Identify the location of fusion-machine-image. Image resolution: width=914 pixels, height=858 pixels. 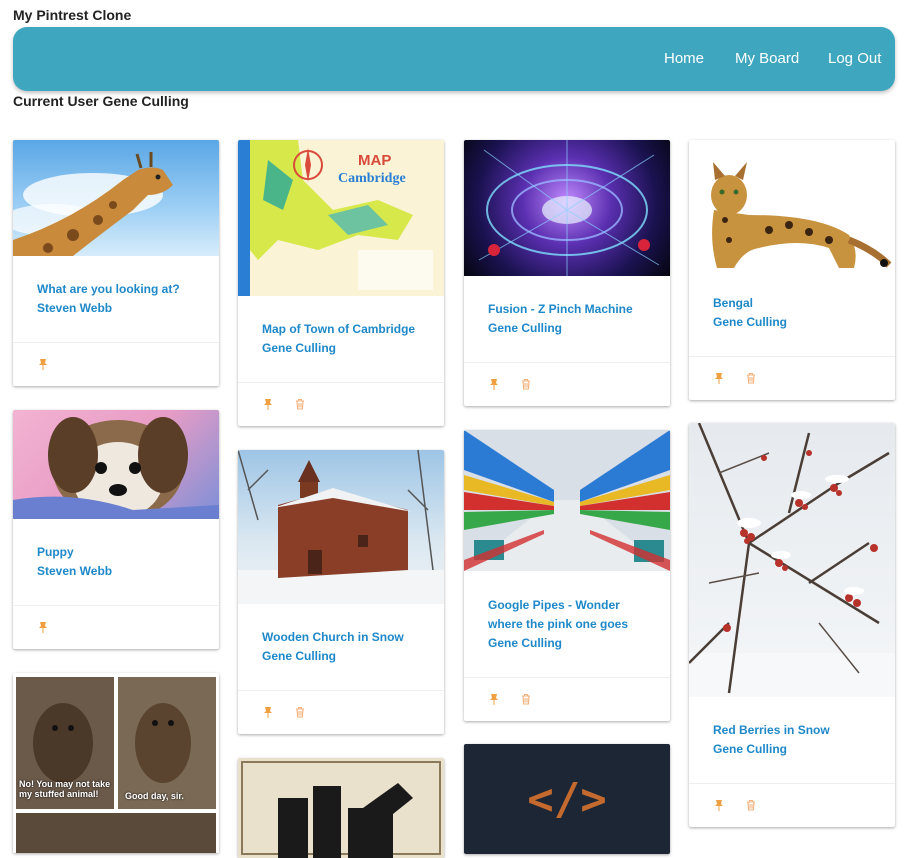
(569, 208).